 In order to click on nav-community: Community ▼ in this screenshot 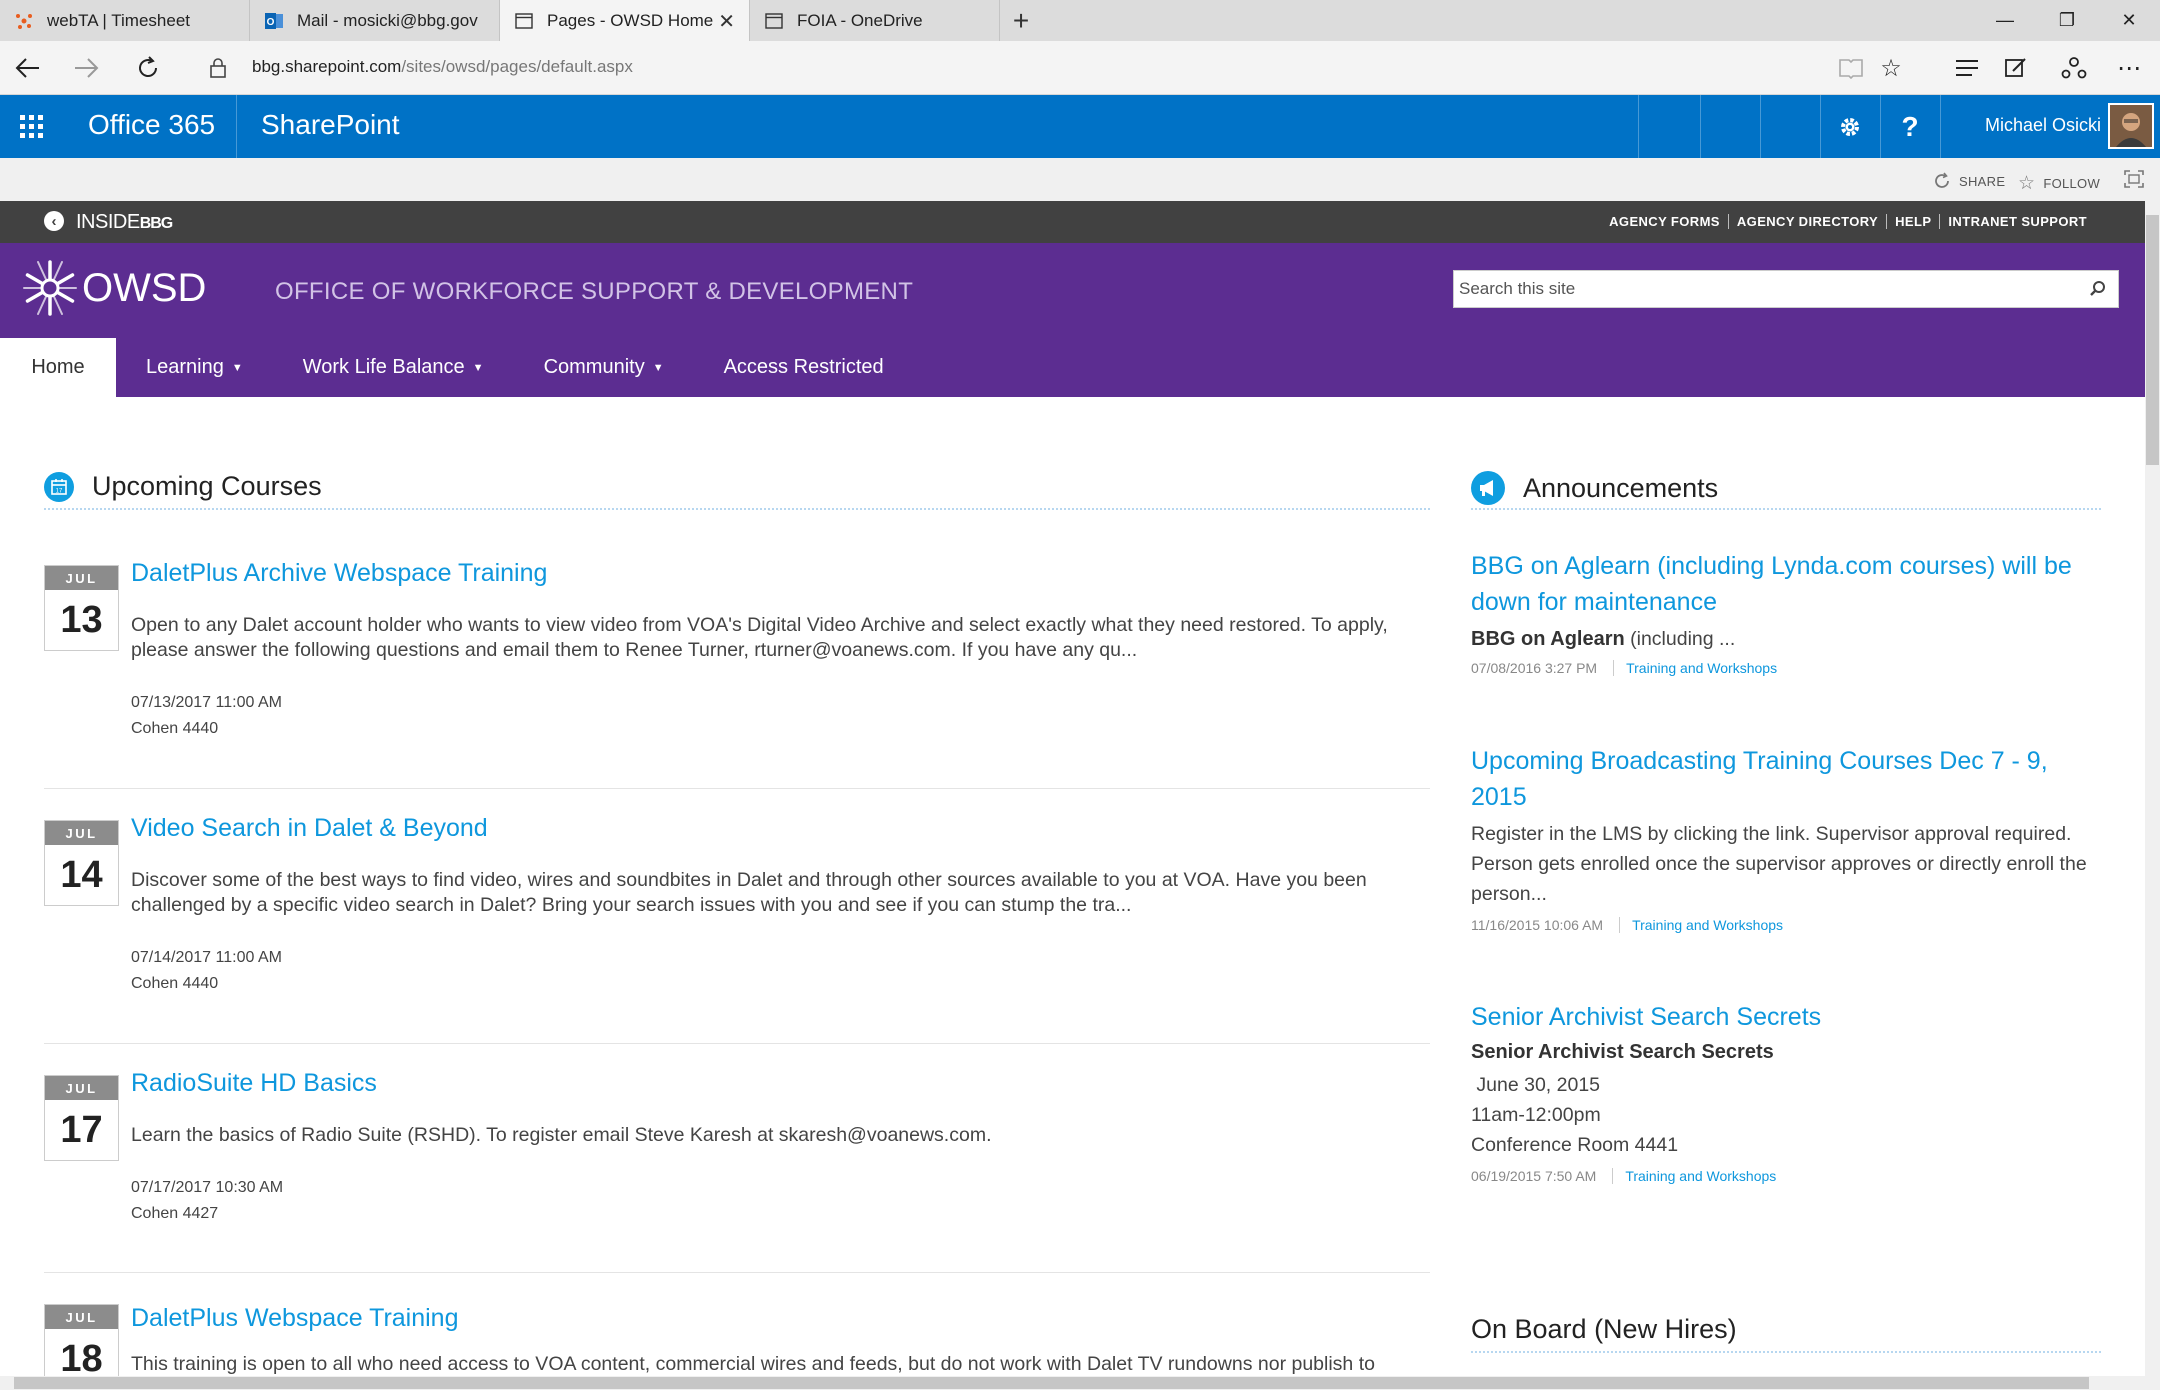, I will do `click(604, 367)`.